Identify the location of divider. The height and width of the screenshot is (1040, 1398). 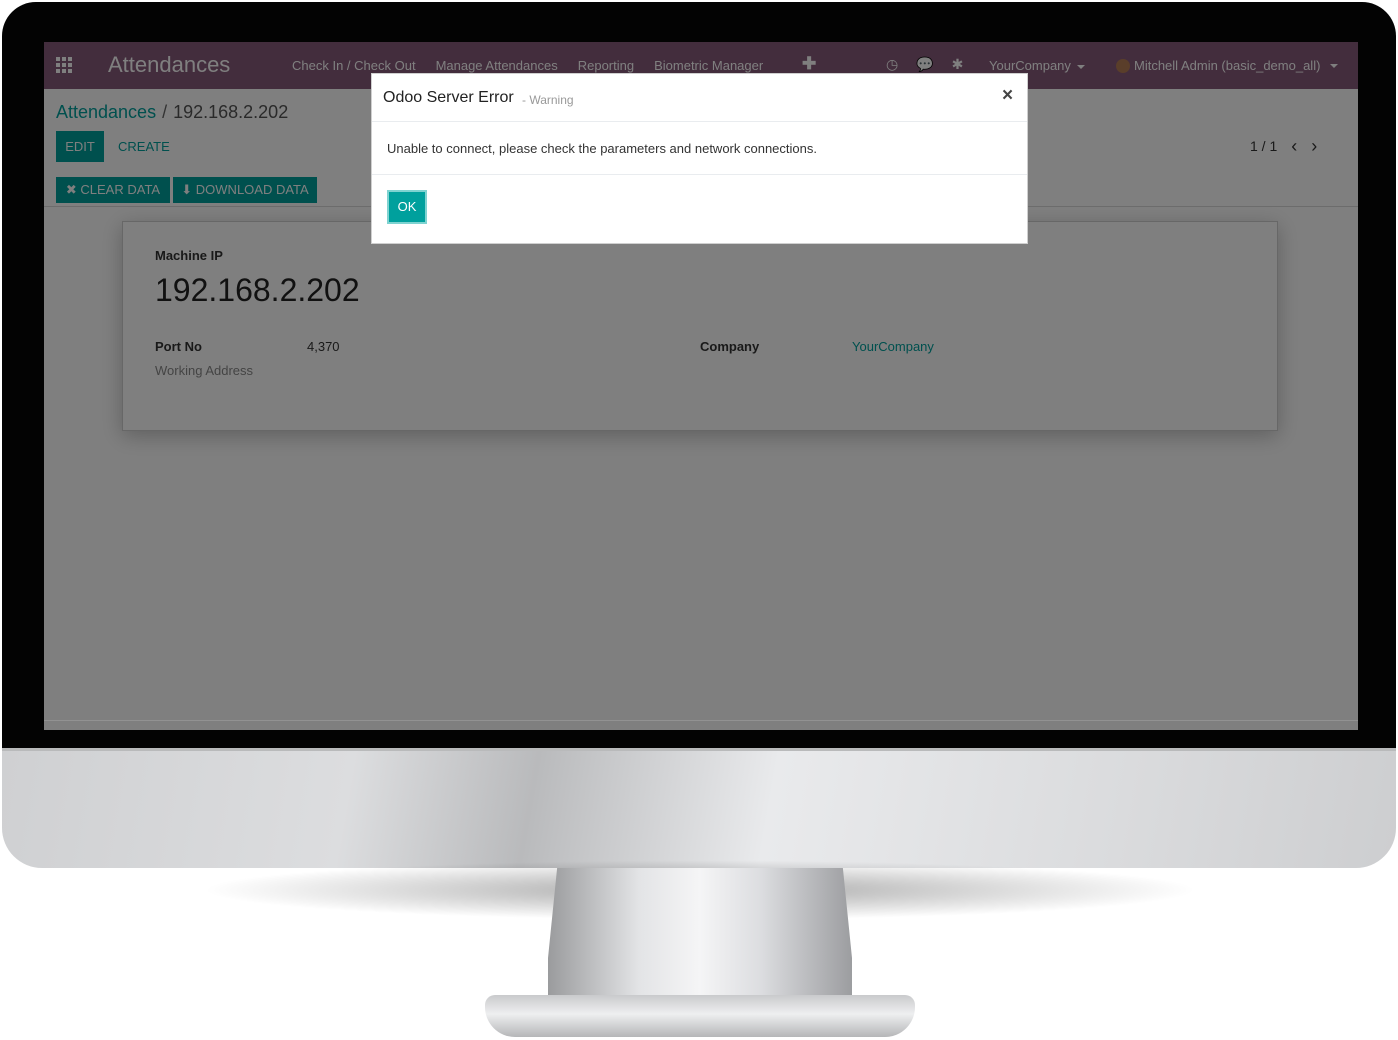
(701, 720).